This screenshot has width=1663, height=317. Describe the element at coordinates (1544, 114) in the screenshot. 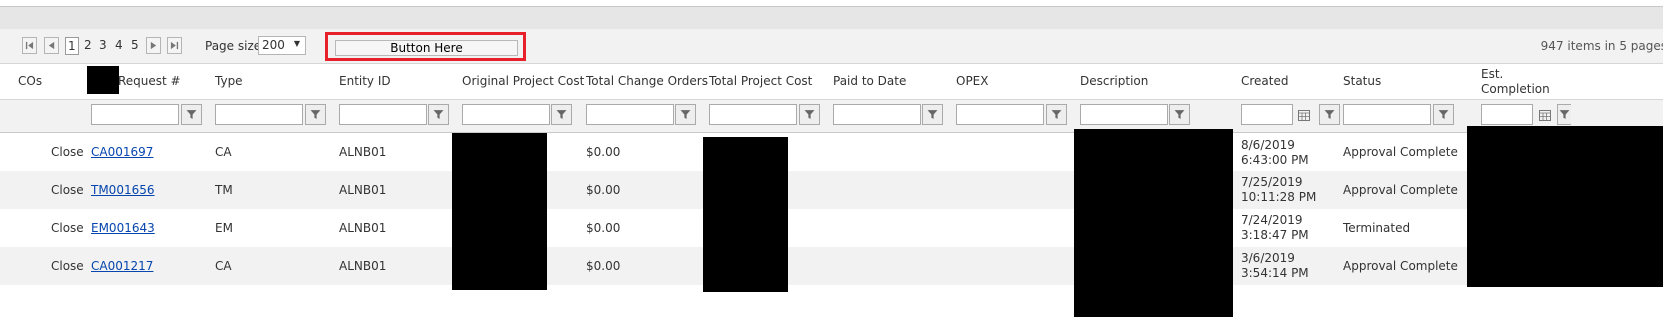

I see `est-completion-date-picker` at that location.